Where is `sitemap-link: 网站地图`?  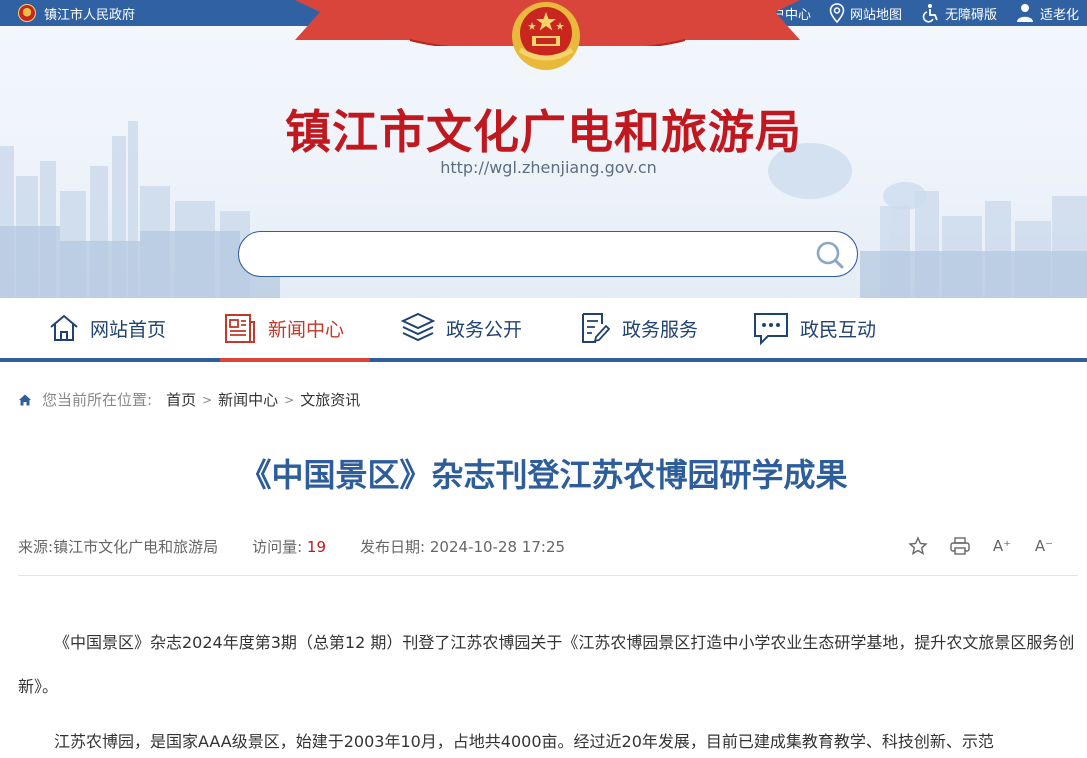
sitemap-link: 网站地图 is located at coordinates (865, 13).